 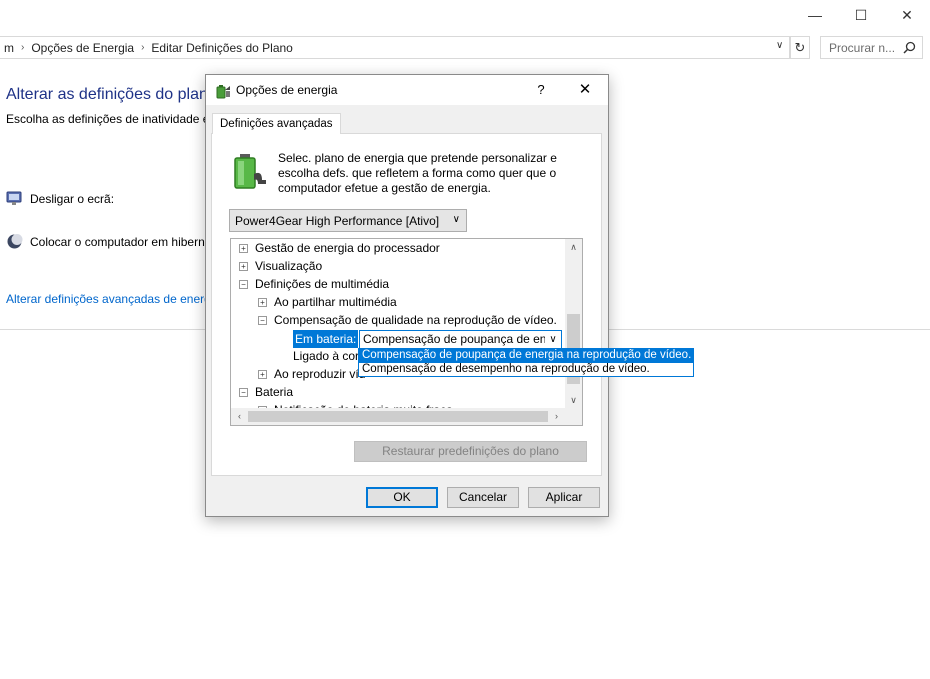 What do you see at coordinates (402, 497) in the screenshot?
I see `ok-button: OK` at bounding box center [402, 497].